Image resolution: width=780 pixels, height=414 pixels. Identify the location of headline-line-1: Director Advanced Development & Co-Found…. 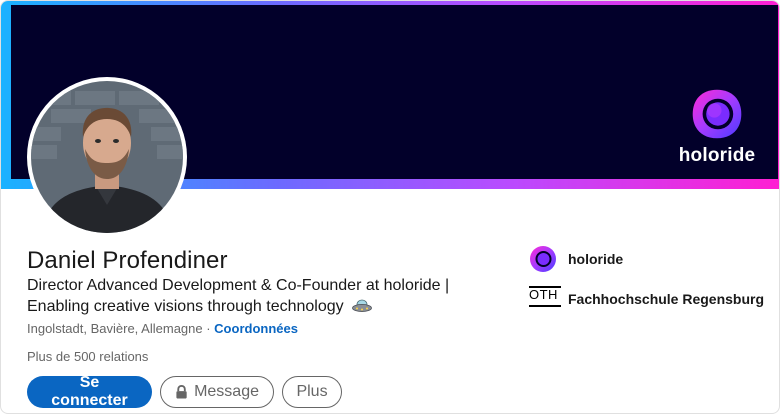
(238, 285).